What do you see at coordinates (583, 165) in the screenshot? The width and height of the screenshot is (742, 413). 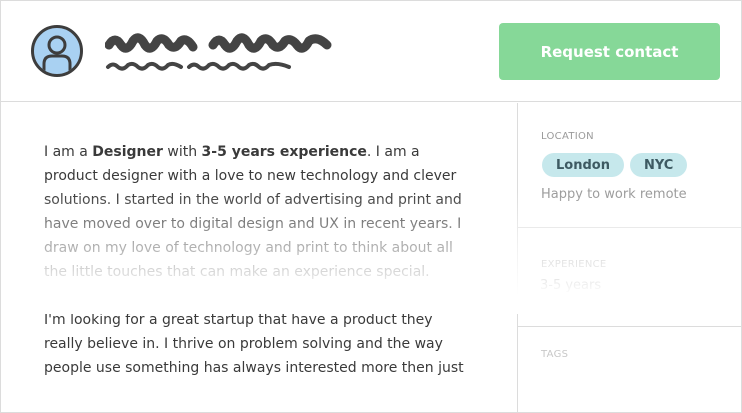 I see `location-pill-london: London` at bounding box center [583, 165].